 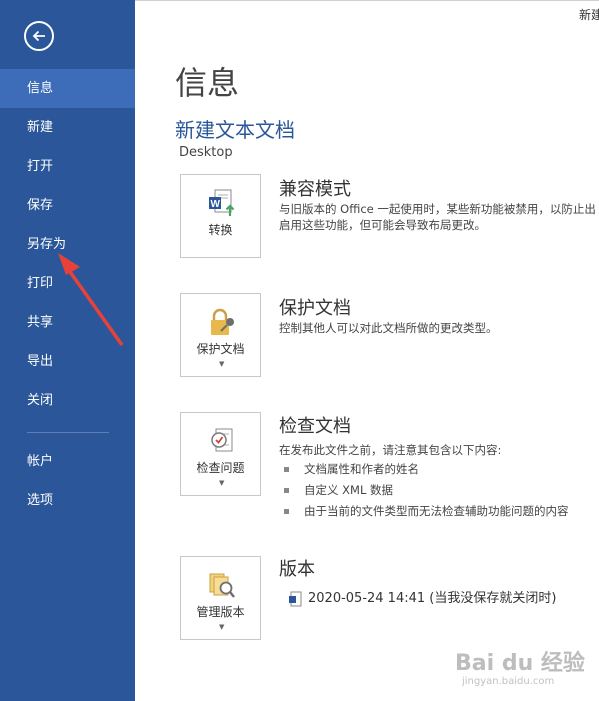 What do you see at coordinates (508, 681) in the screenshot?
I see `baidu-watermark-url: jingyan.baidu.com` at bounding box center [508, 681].